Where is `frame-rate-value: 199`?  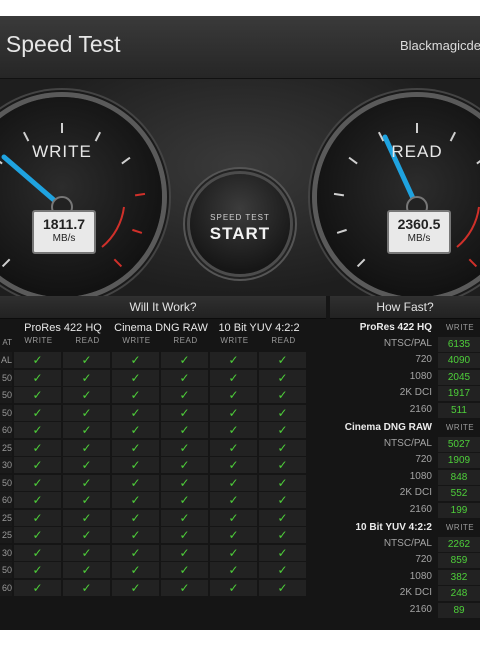 frame-rate-value: 199 is located at coordinates (459, 510).